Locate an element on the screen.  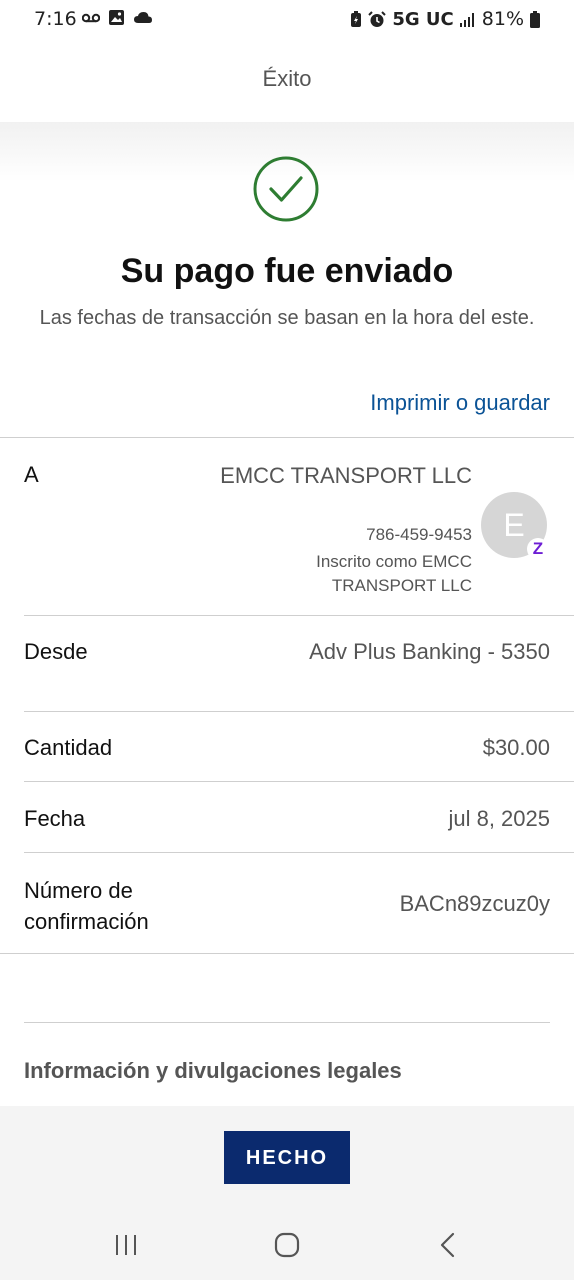
amount-label: Cantidad is located at coordinates (68, 747).